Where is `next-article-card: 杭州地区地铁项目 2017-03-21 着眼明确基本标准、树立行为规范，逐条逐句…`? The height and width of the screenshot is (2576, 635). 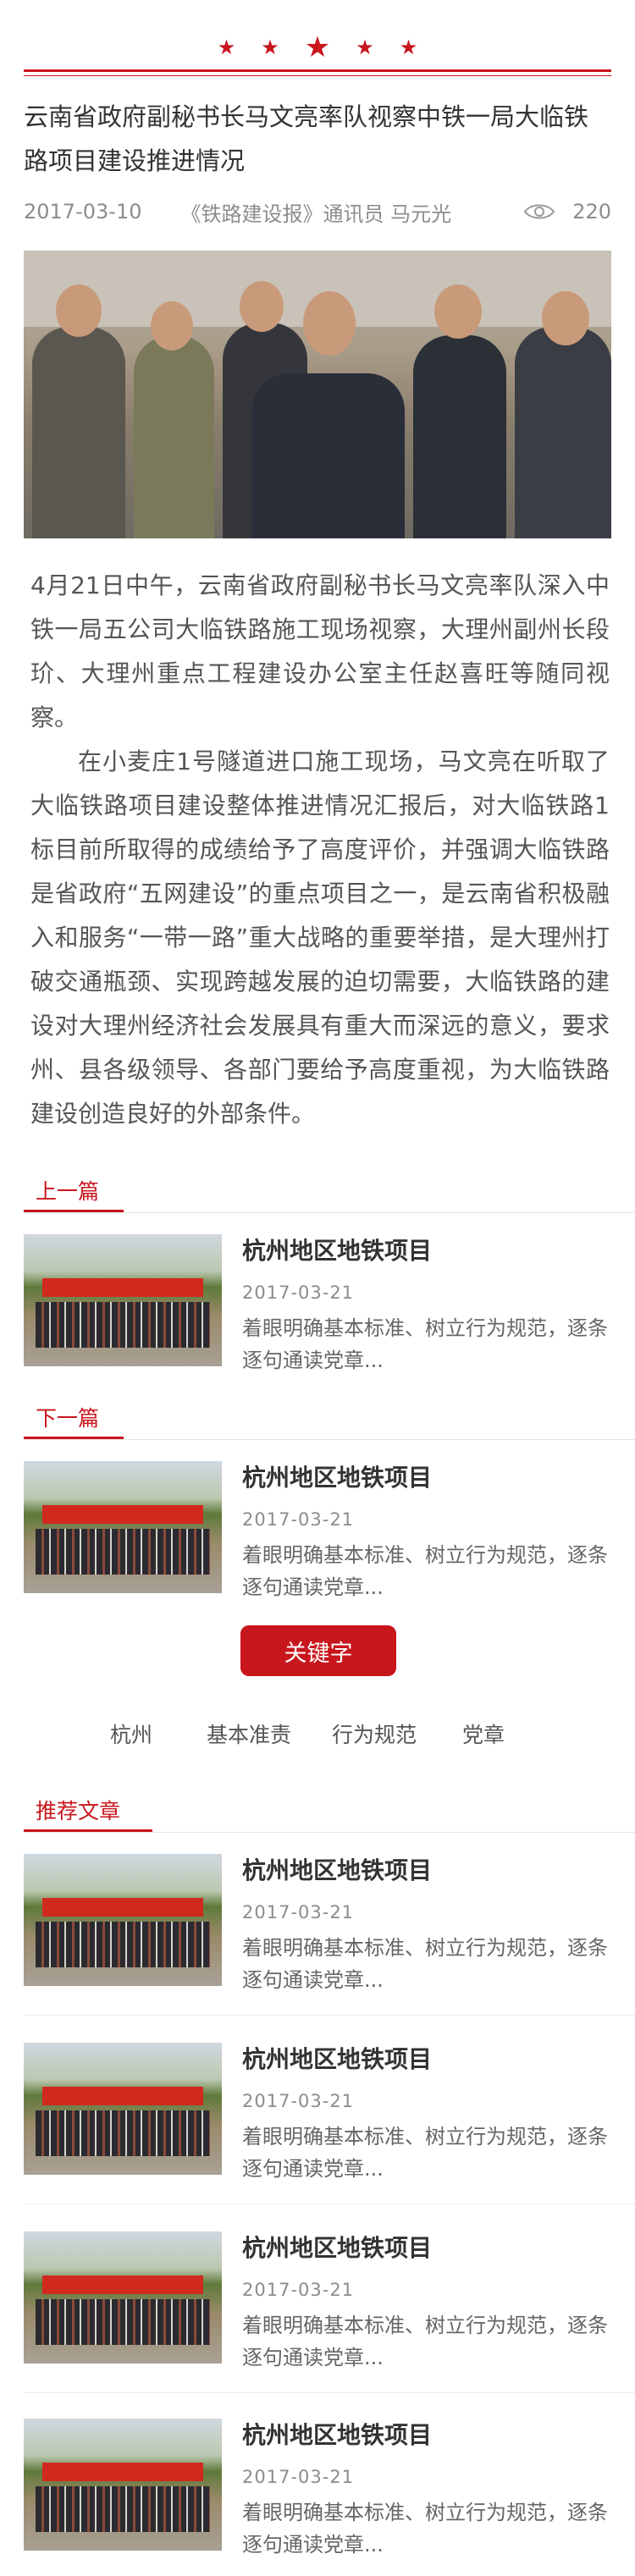 next-article-card: 杭州地区地铁项目 2017-03-21 着眼明确基本标准、树立行为规范，逐条逐句… is located at coordinates (329, 1530).